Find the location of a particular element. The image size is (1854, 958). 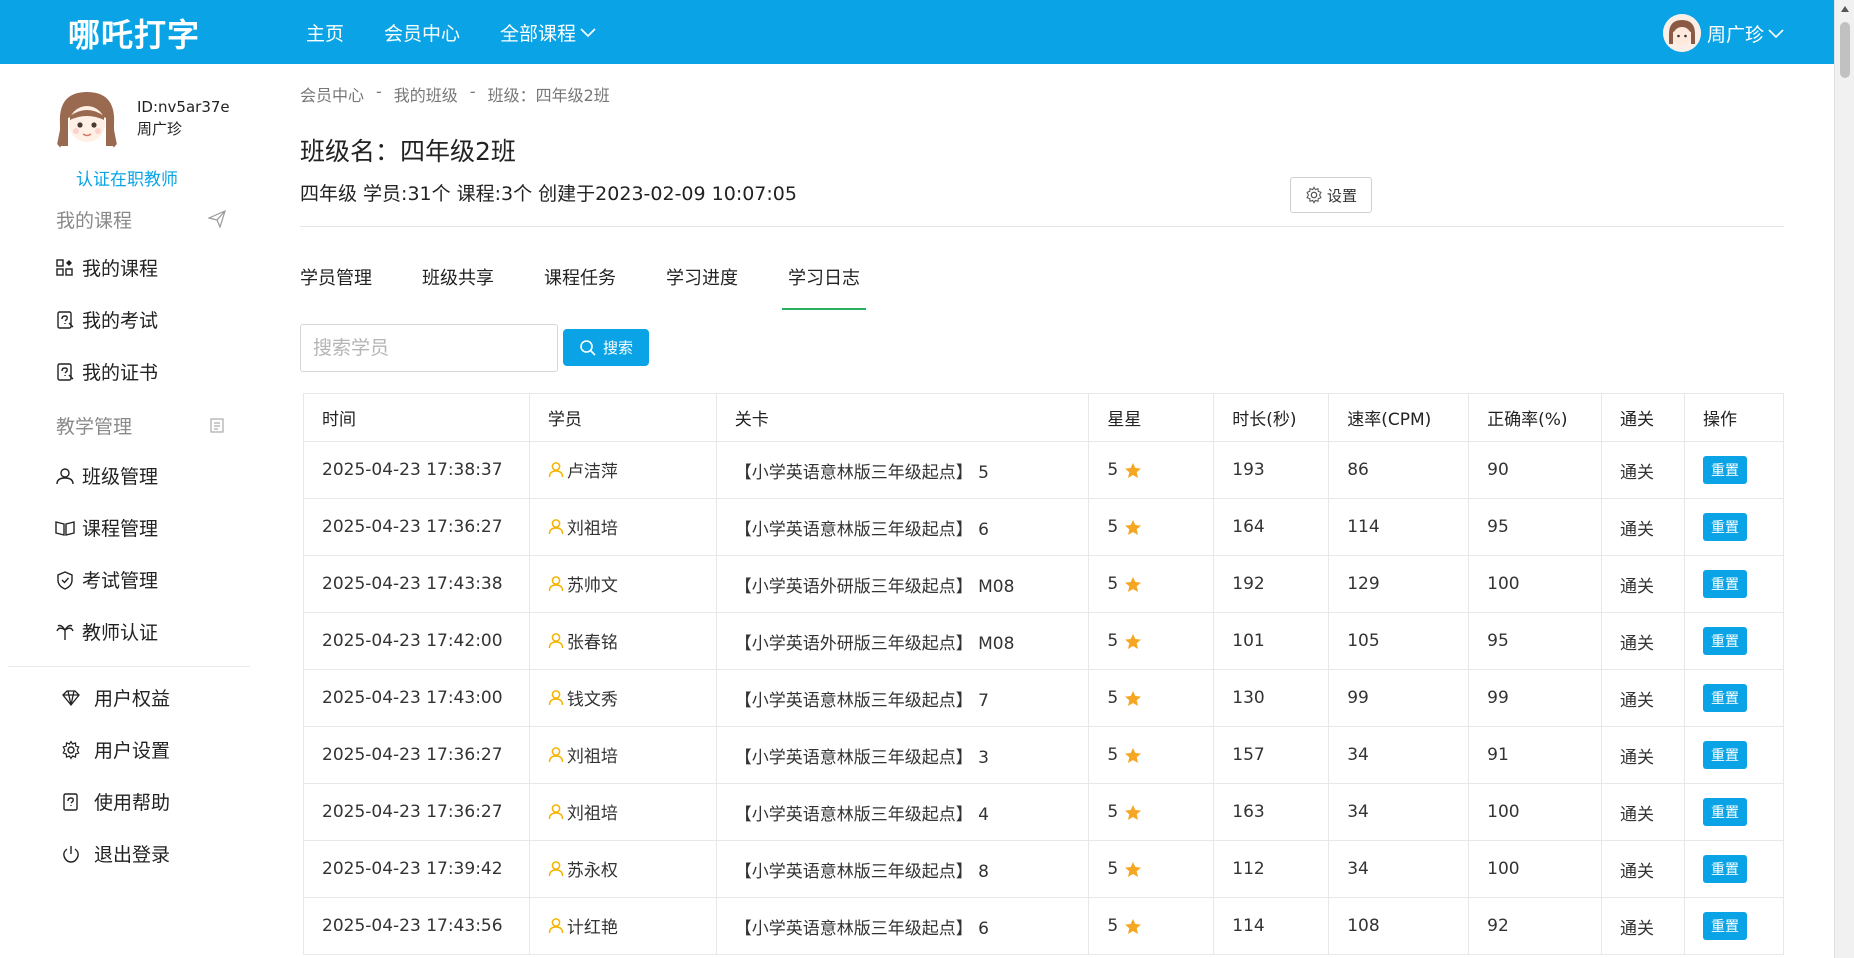

cell-level: 【小学英语意林版三年级起点】 4 is located at coordinates (902, 812).